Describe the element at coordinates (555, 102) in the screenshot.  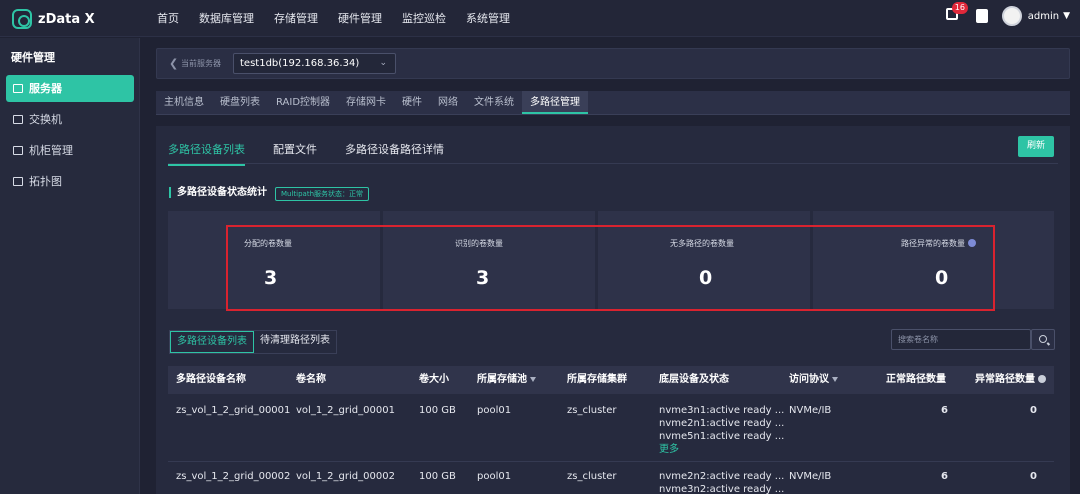
I see `tab-multipath: 多路径管理` at that location.